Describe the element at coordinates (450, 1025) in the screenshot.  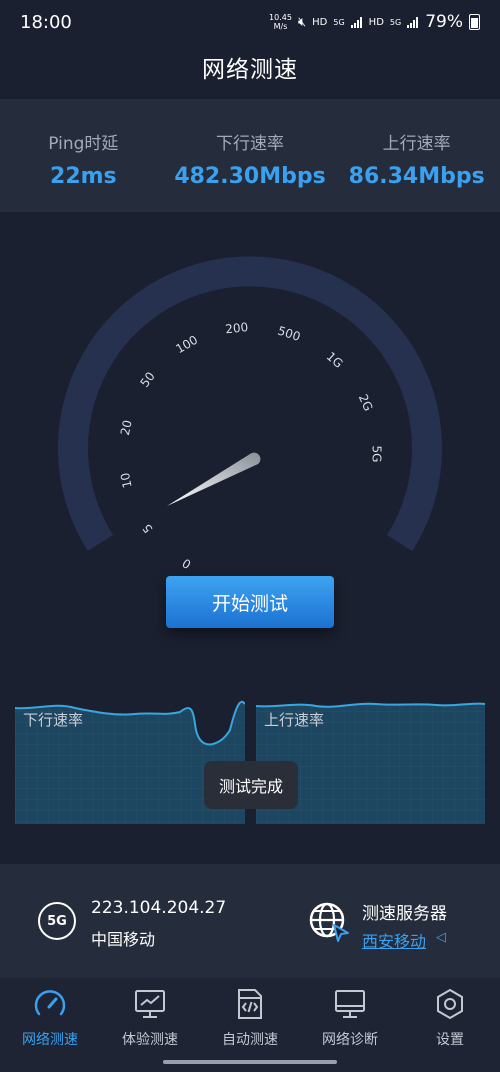
I see `nav-item-settings: 设置` at that location.